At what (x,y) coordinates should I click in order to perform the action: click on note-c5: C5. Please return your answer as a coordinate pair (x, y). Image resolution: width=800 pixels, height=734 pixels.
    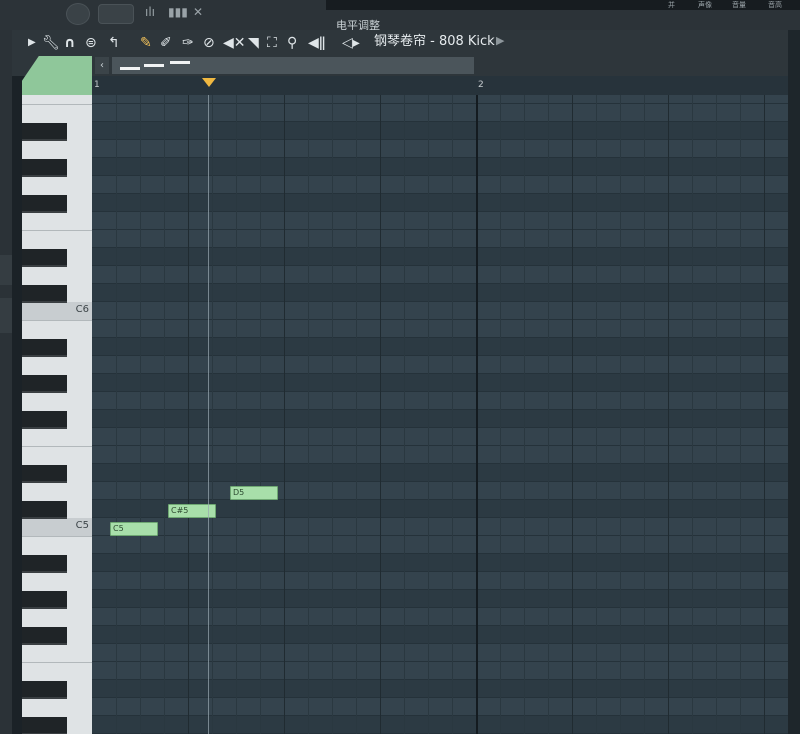
    Looking at the image, I should click on (134, 529).